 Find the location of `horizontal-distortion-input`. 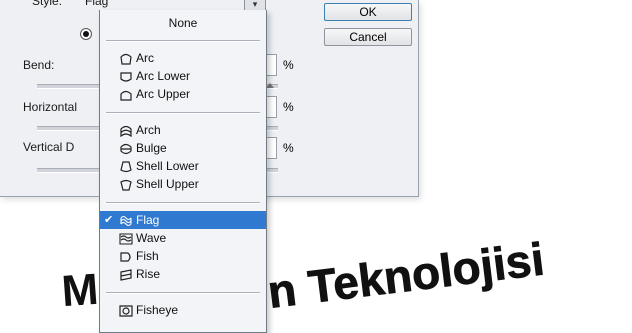

horizontal-distortion-input is located at coordinates (271, 107).